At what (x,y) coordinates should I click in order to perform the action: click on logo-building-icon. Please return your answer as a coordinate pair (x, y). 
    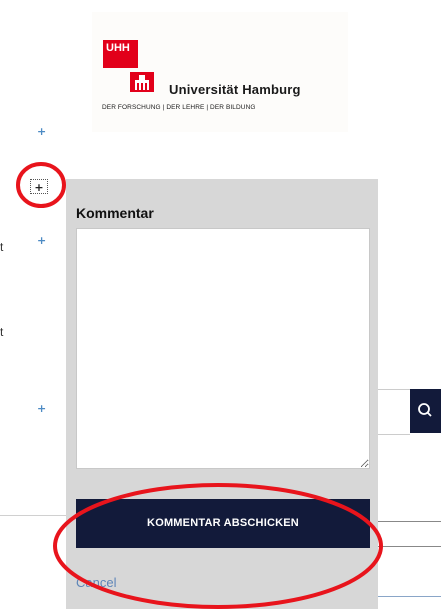
    Looking at the image, I should click on (142, 82).